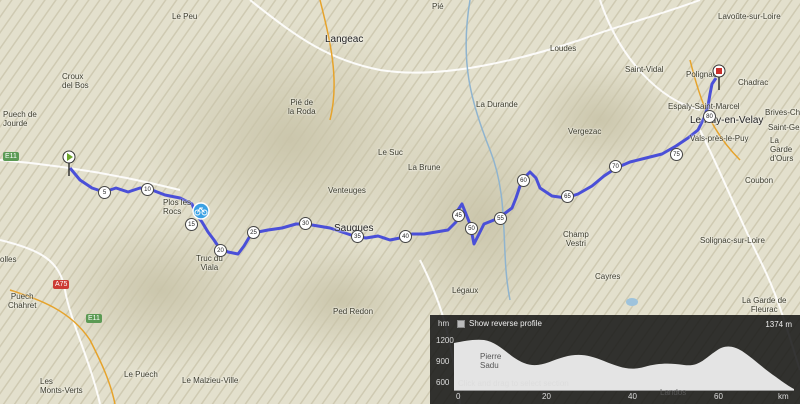 Image resolution: width=800 pixels, height=404 pixels. Describe the element at coordinates (491, 361) in the screenshot. I see `place-label: Pierre Sadu` at that location.